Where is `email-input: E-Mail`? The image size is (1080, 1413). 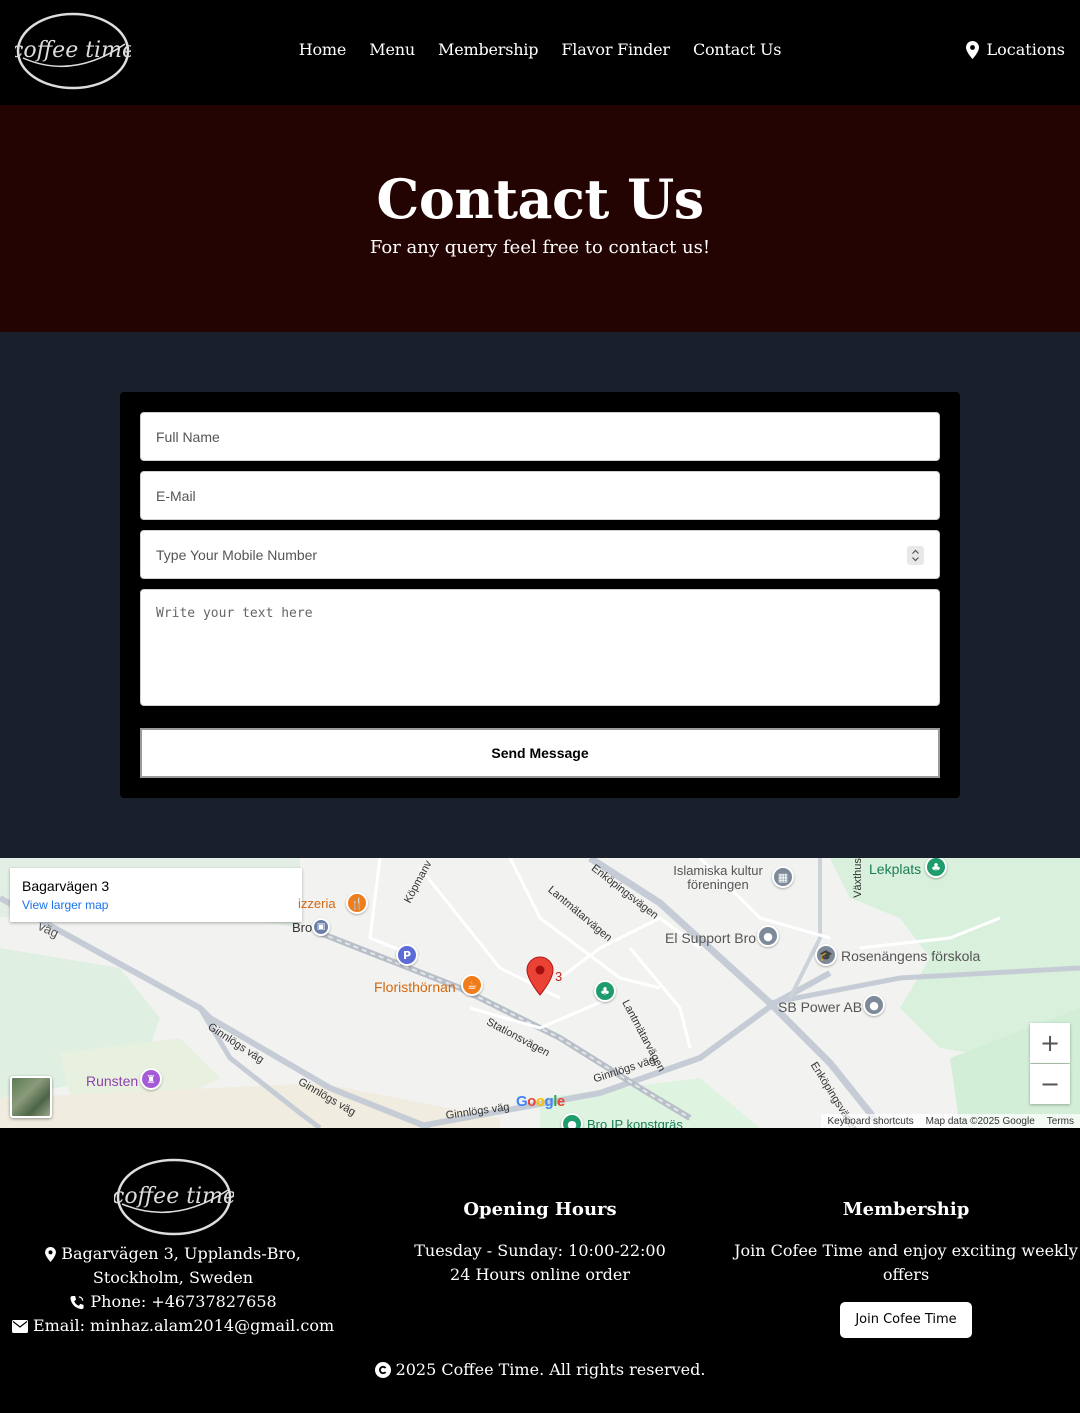
email-input: E-Mail is located at coordinates (540, 495).